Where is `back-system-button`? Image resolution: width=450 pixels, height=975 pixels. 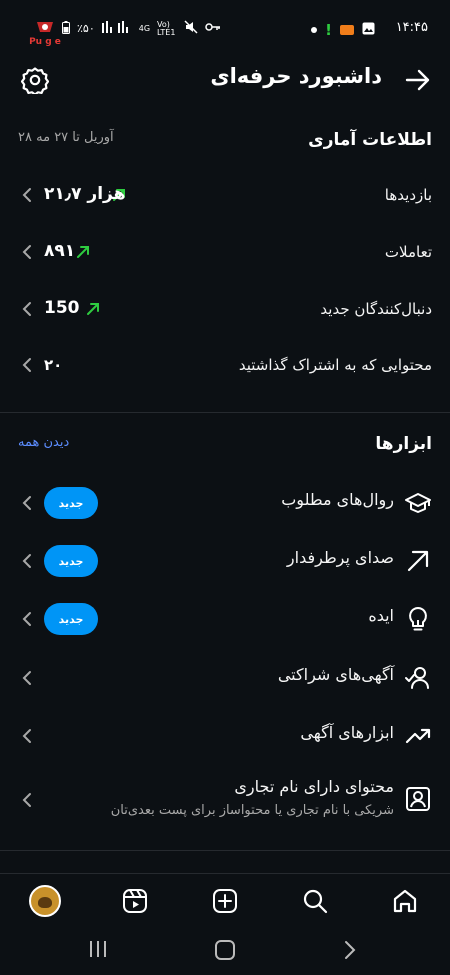
back-system-button is located at coordinates (350, 952).